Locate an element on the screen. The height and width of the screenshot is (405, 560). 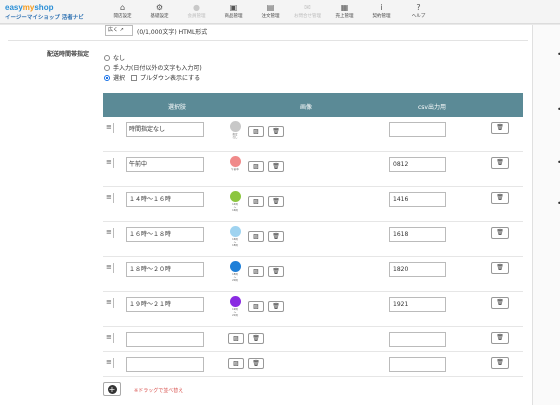
nav-item: ▦ 売上管理 is located at coordinates (344, 10).